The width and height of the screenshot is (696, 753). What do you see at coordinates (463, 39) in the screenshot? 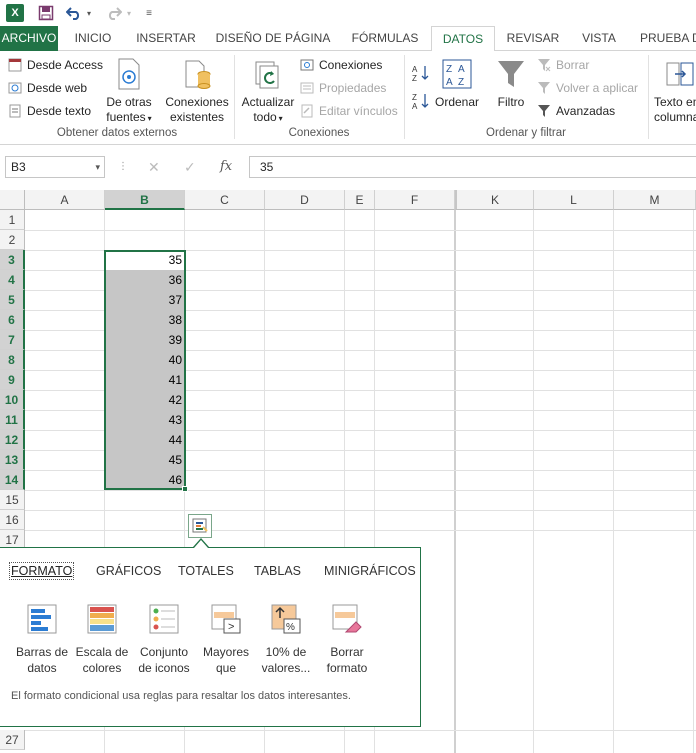
I see `tab-datos: DATOS` at bounding box center [463, 39].